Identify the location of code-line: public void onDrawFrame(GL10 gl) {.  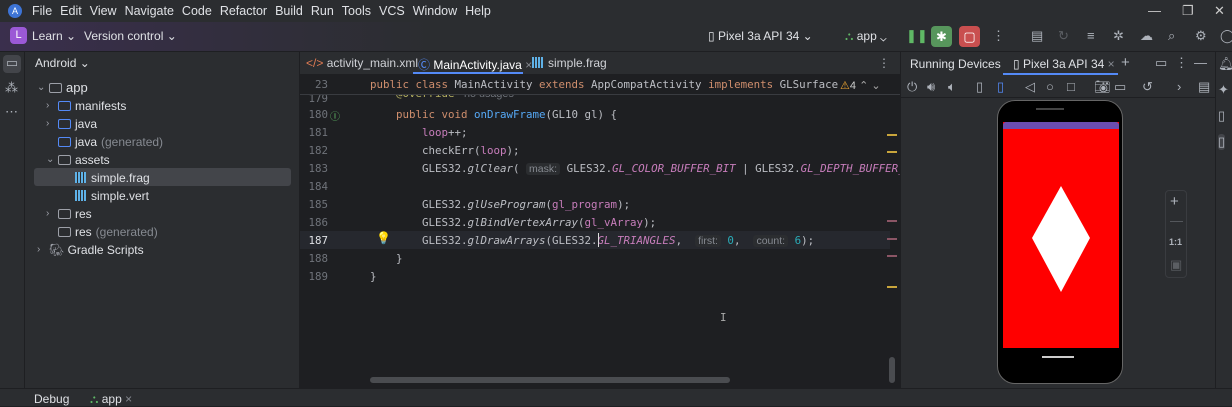
(493, 114).